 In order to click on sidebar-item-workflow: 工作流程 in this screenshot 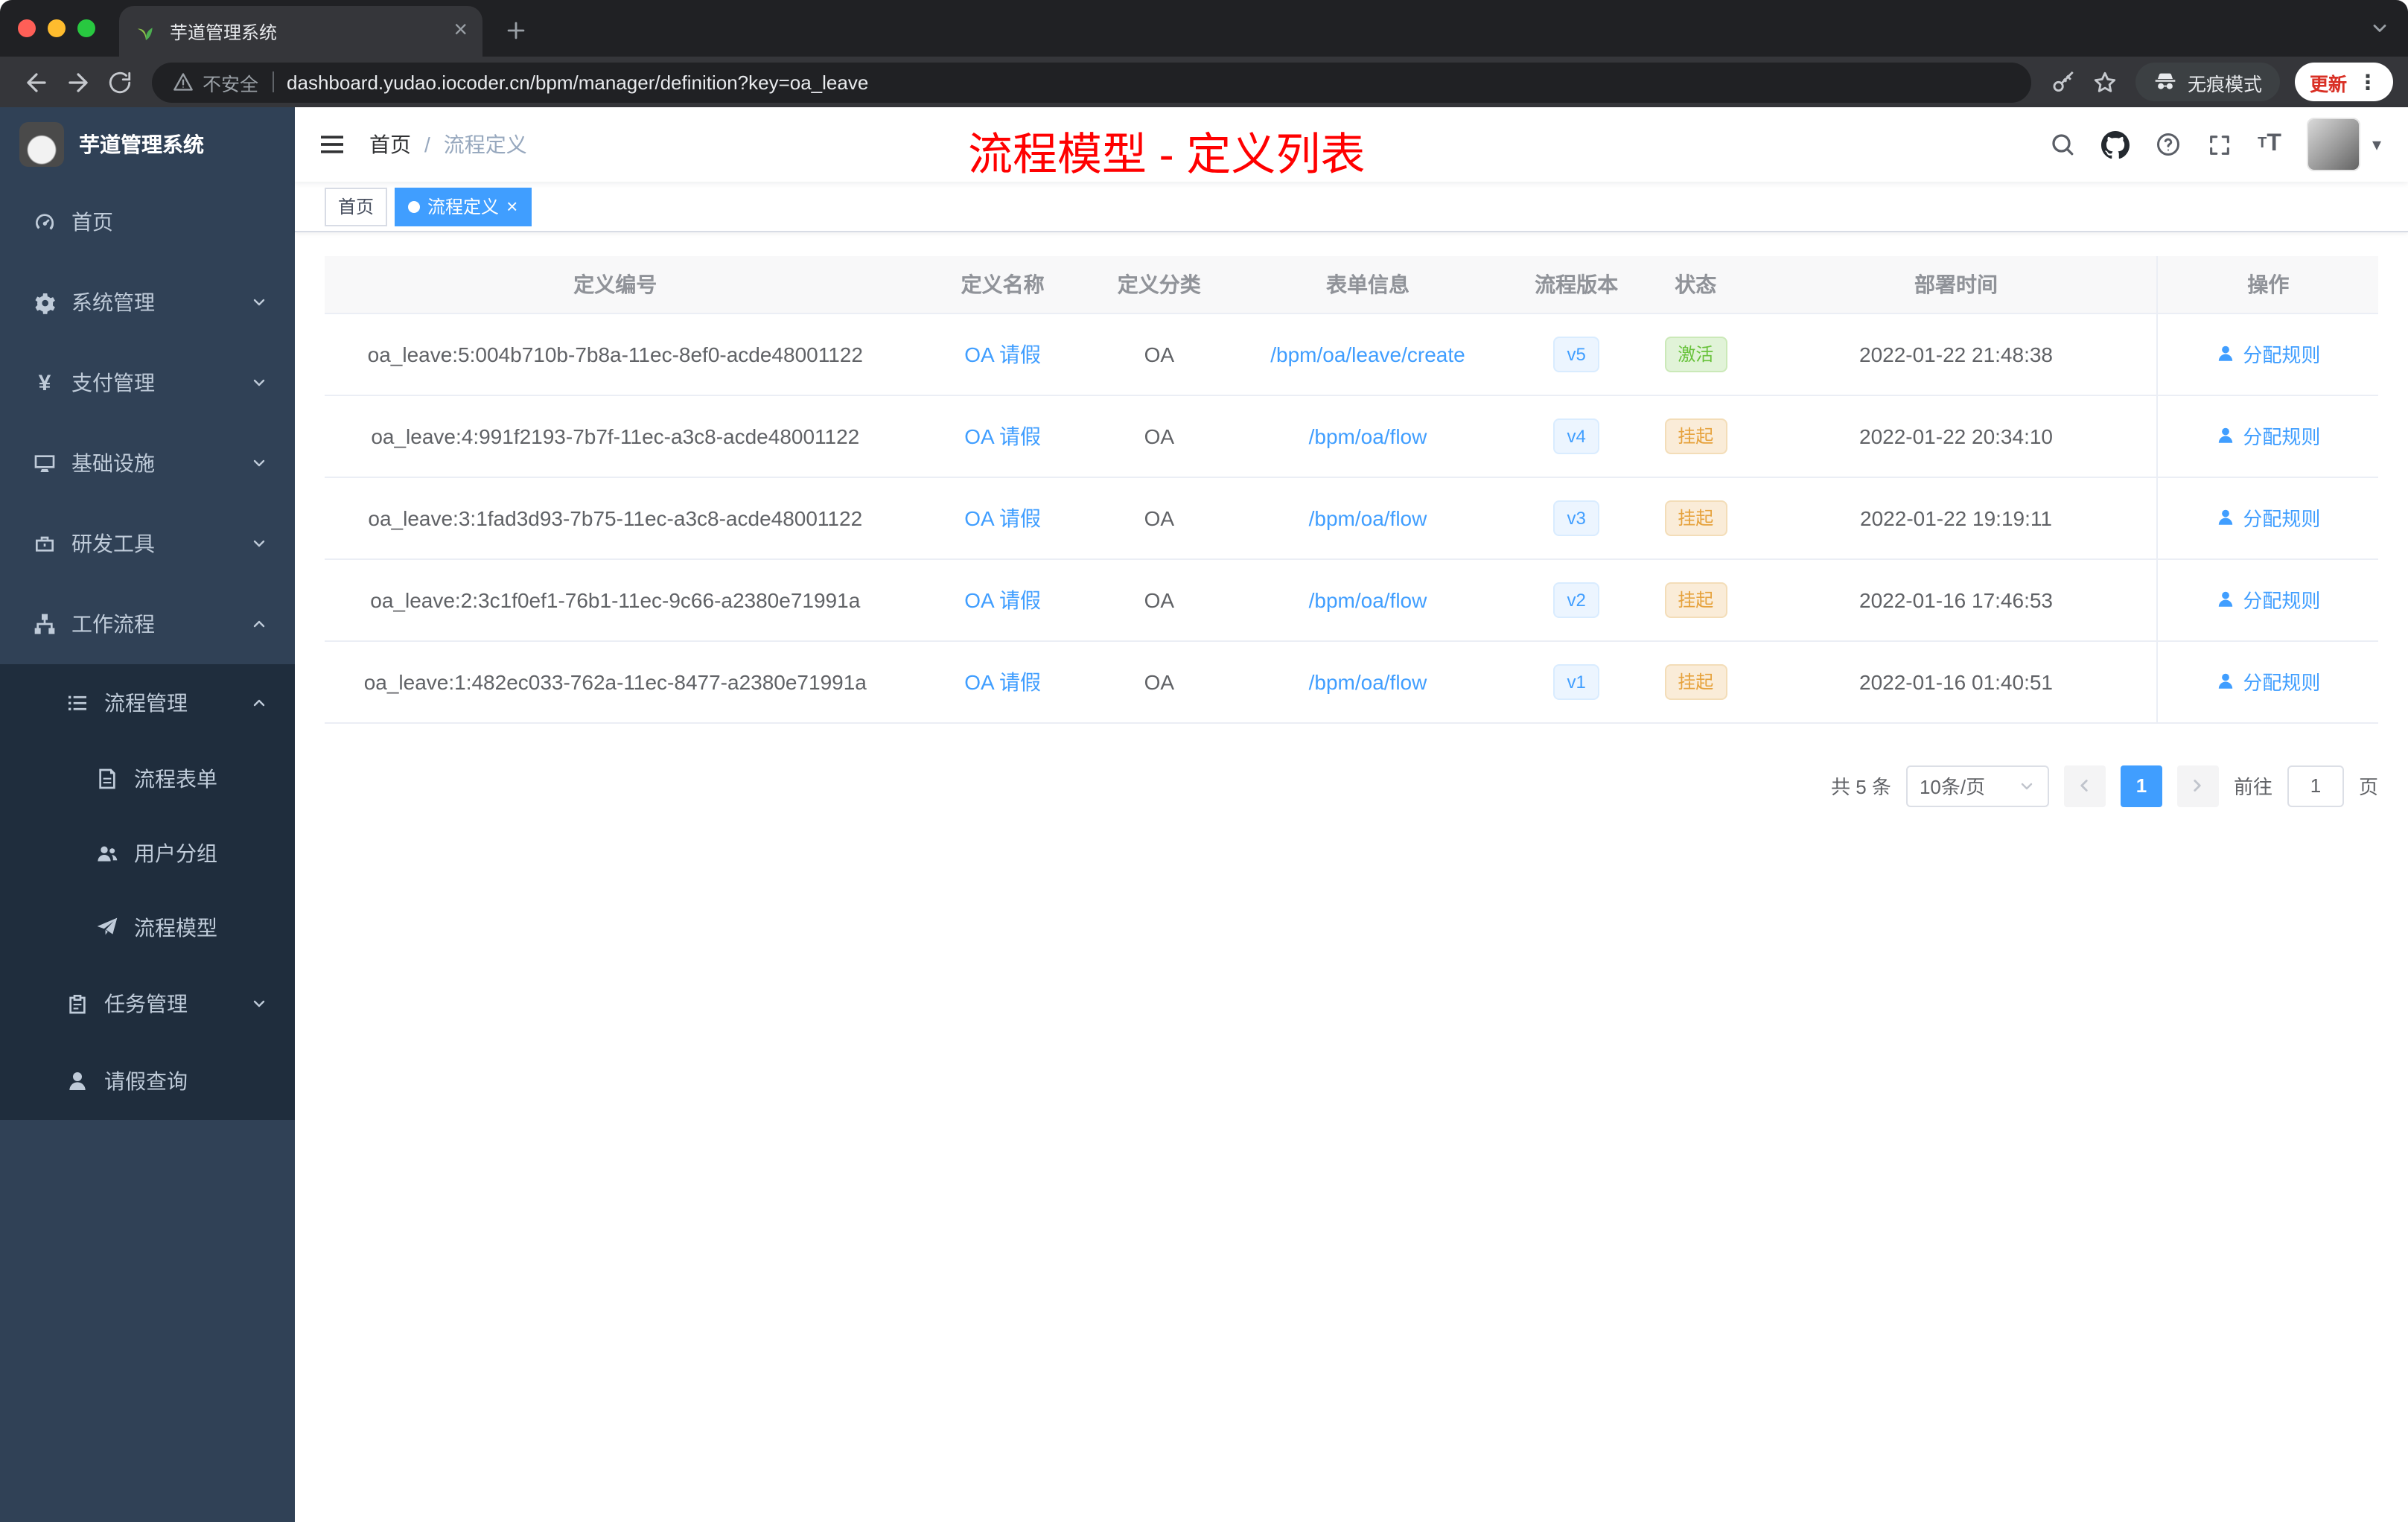, I will do `click(147, 624)`.